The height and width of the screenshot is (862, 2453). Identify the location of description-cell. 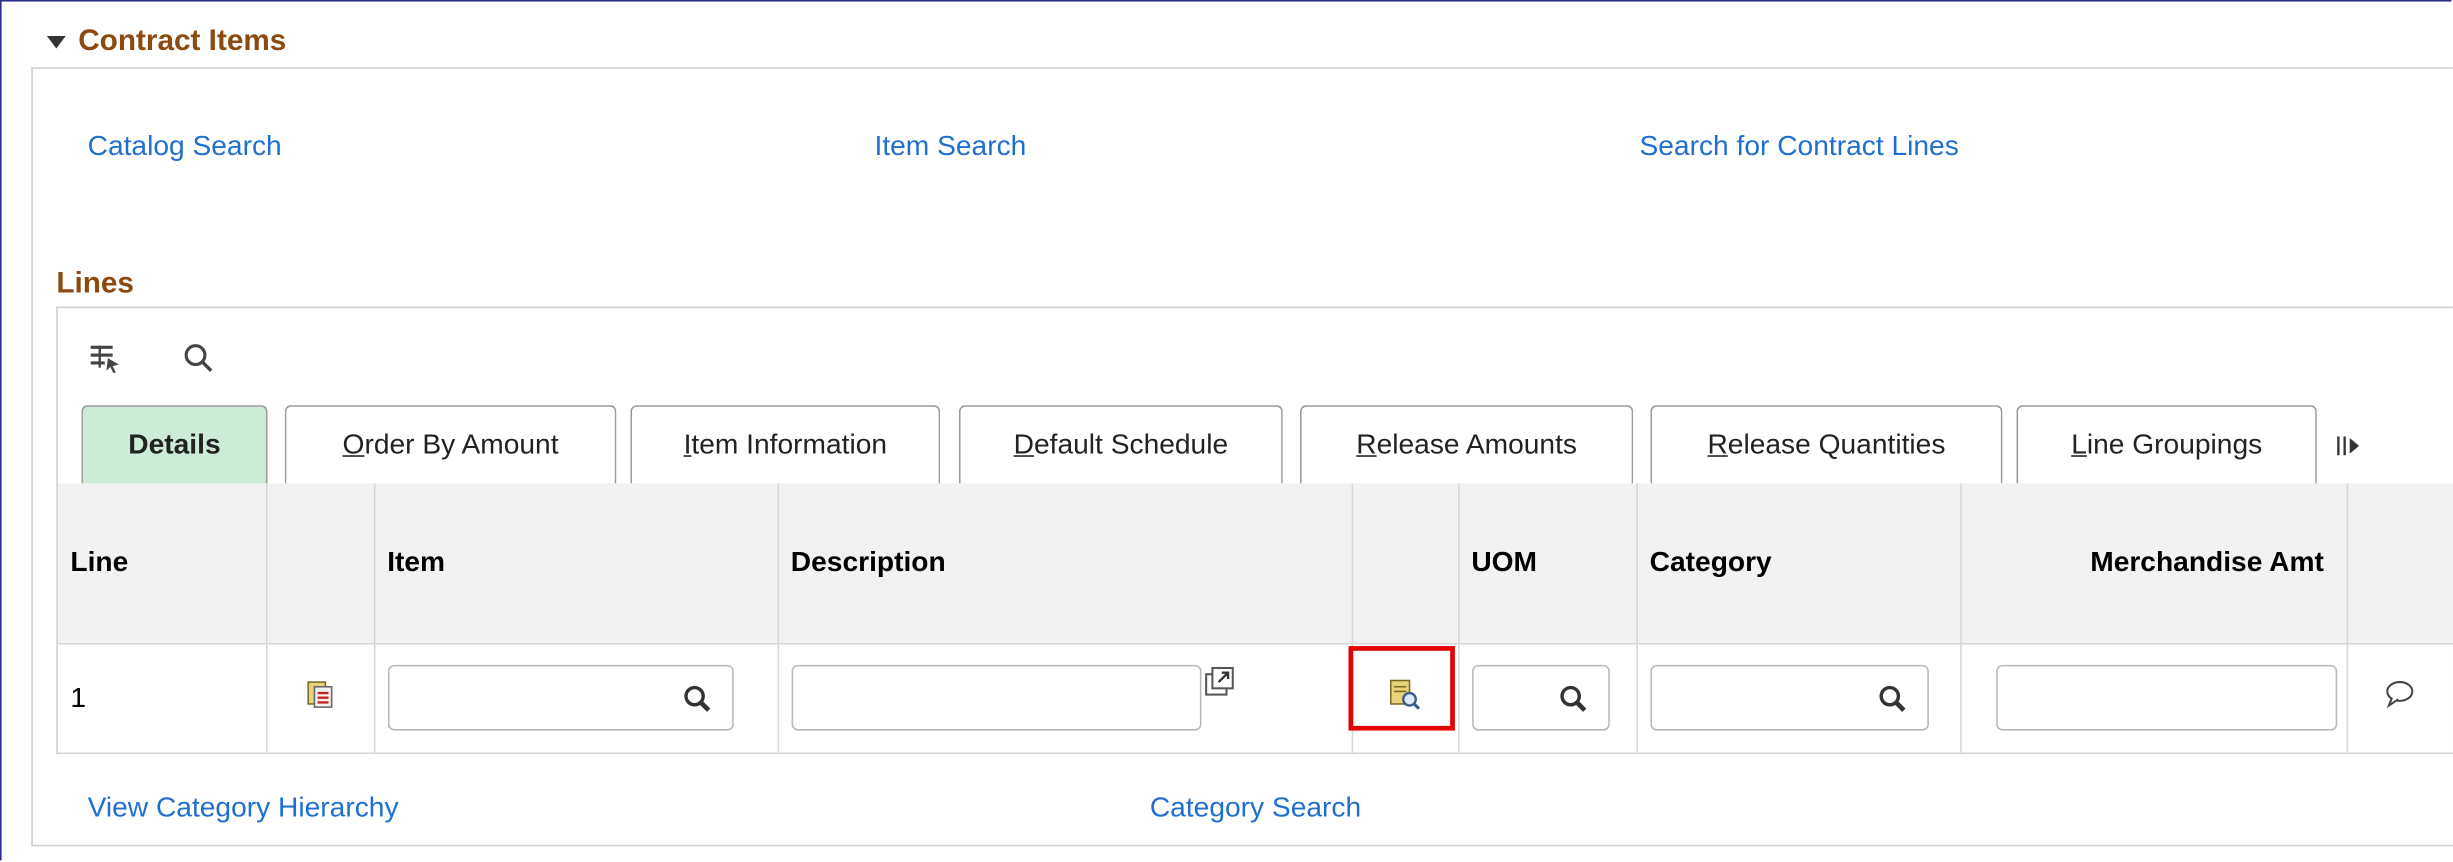
(1065, 698).